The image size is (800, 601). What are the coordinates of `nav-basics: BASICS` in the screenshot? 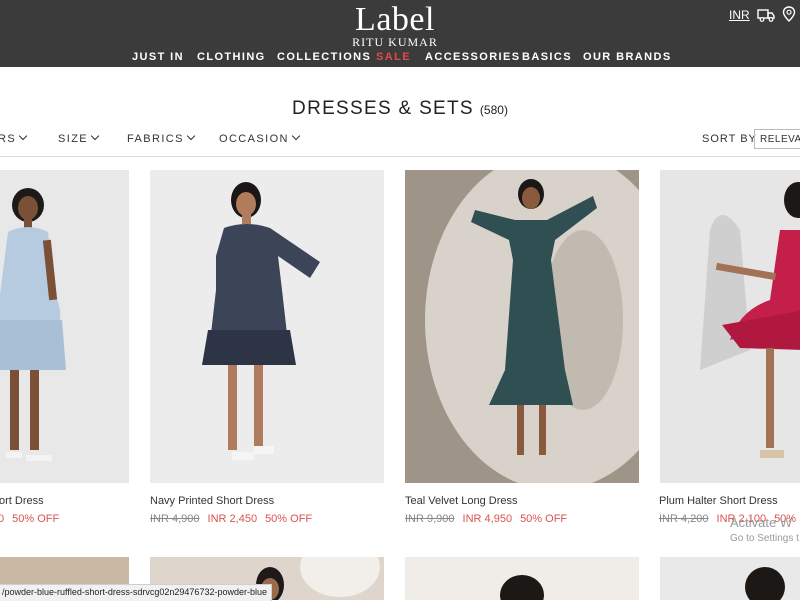 It's located at (547, 57).